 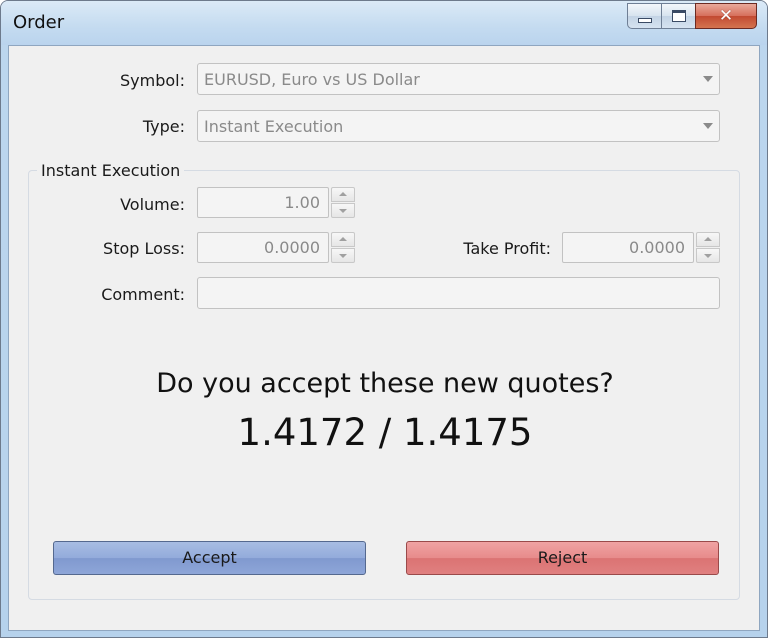 I want to click on close-icon: ✕, so click(x=726, y=15).